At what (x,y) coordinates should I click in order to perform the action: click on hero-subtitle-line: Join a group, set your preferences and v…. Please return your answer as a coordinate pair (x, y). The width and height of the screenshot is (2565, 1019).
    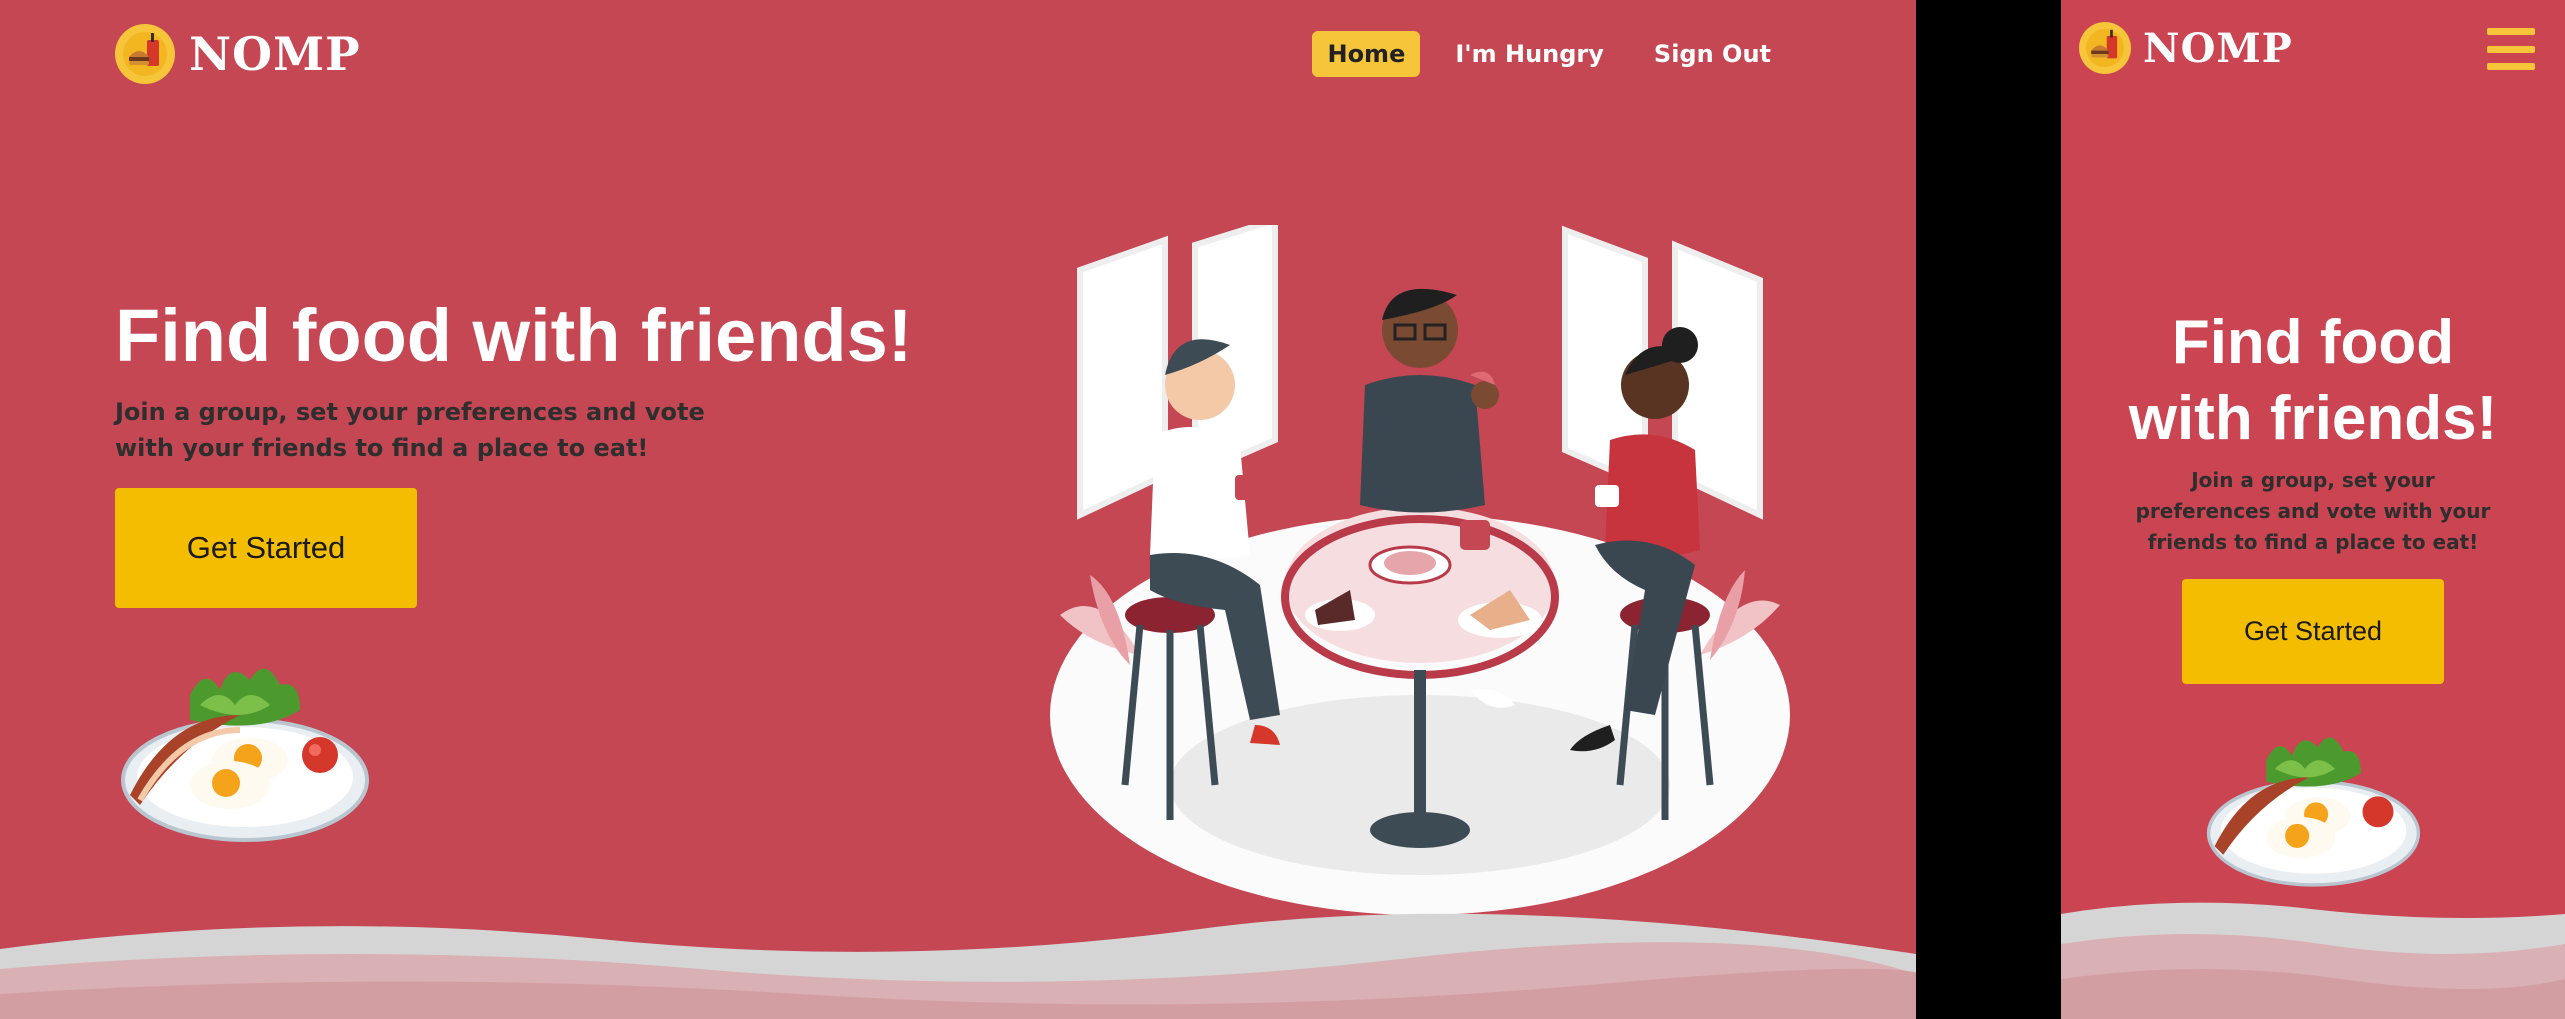
    Looking at the image, I should click on (410, 412).